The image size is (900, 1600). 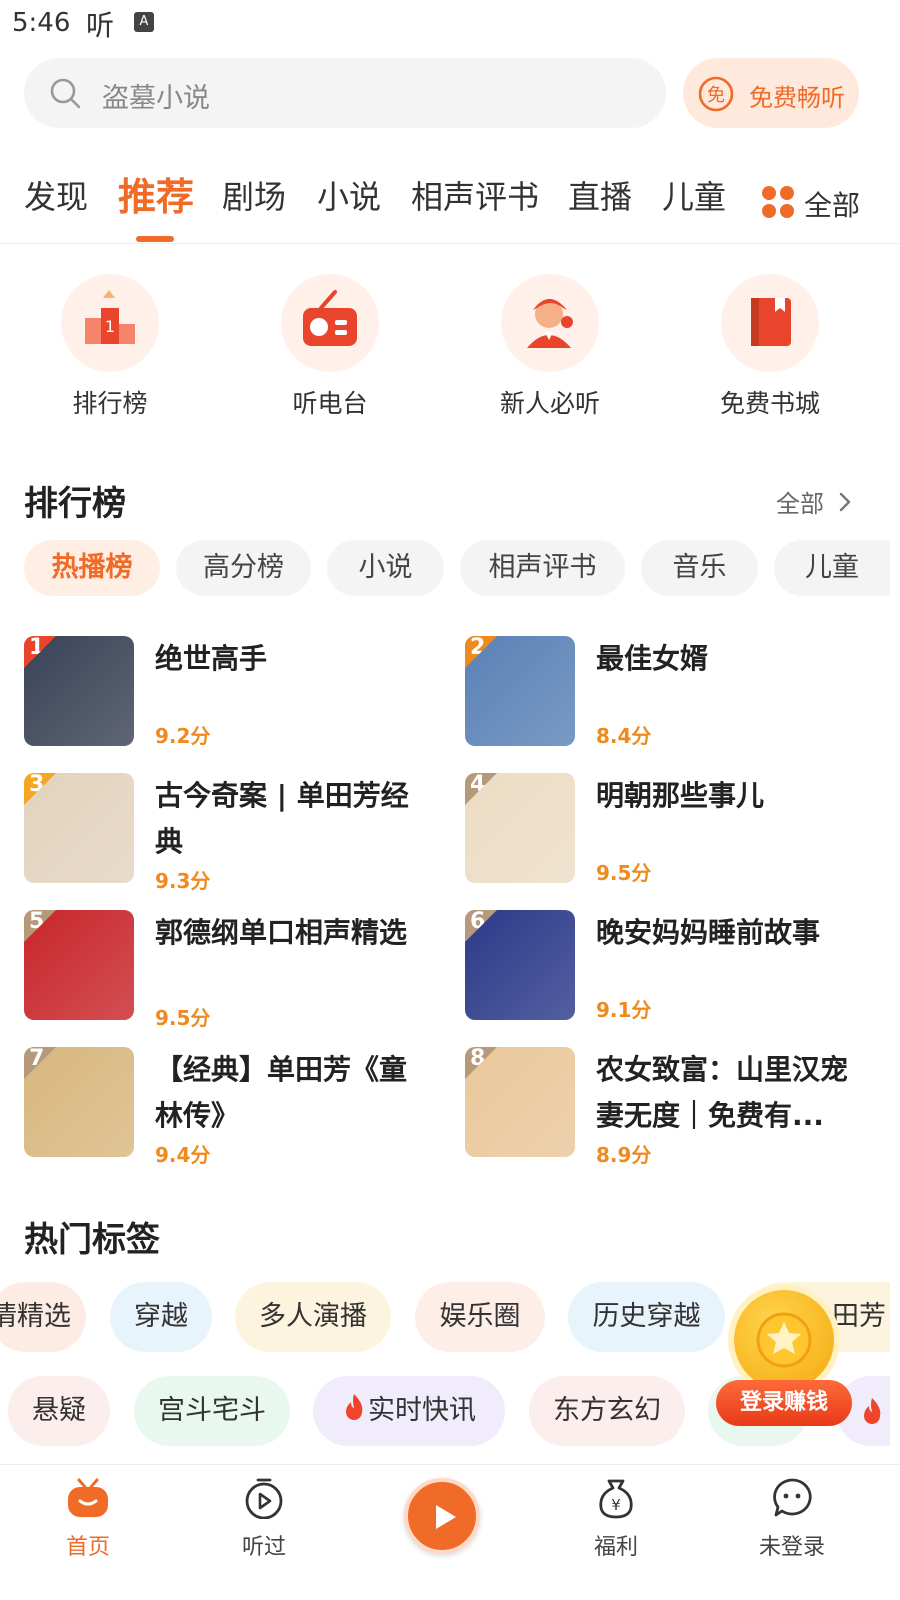 I want to click on ranking-more-link: 全部, so click(x=814, y=501).